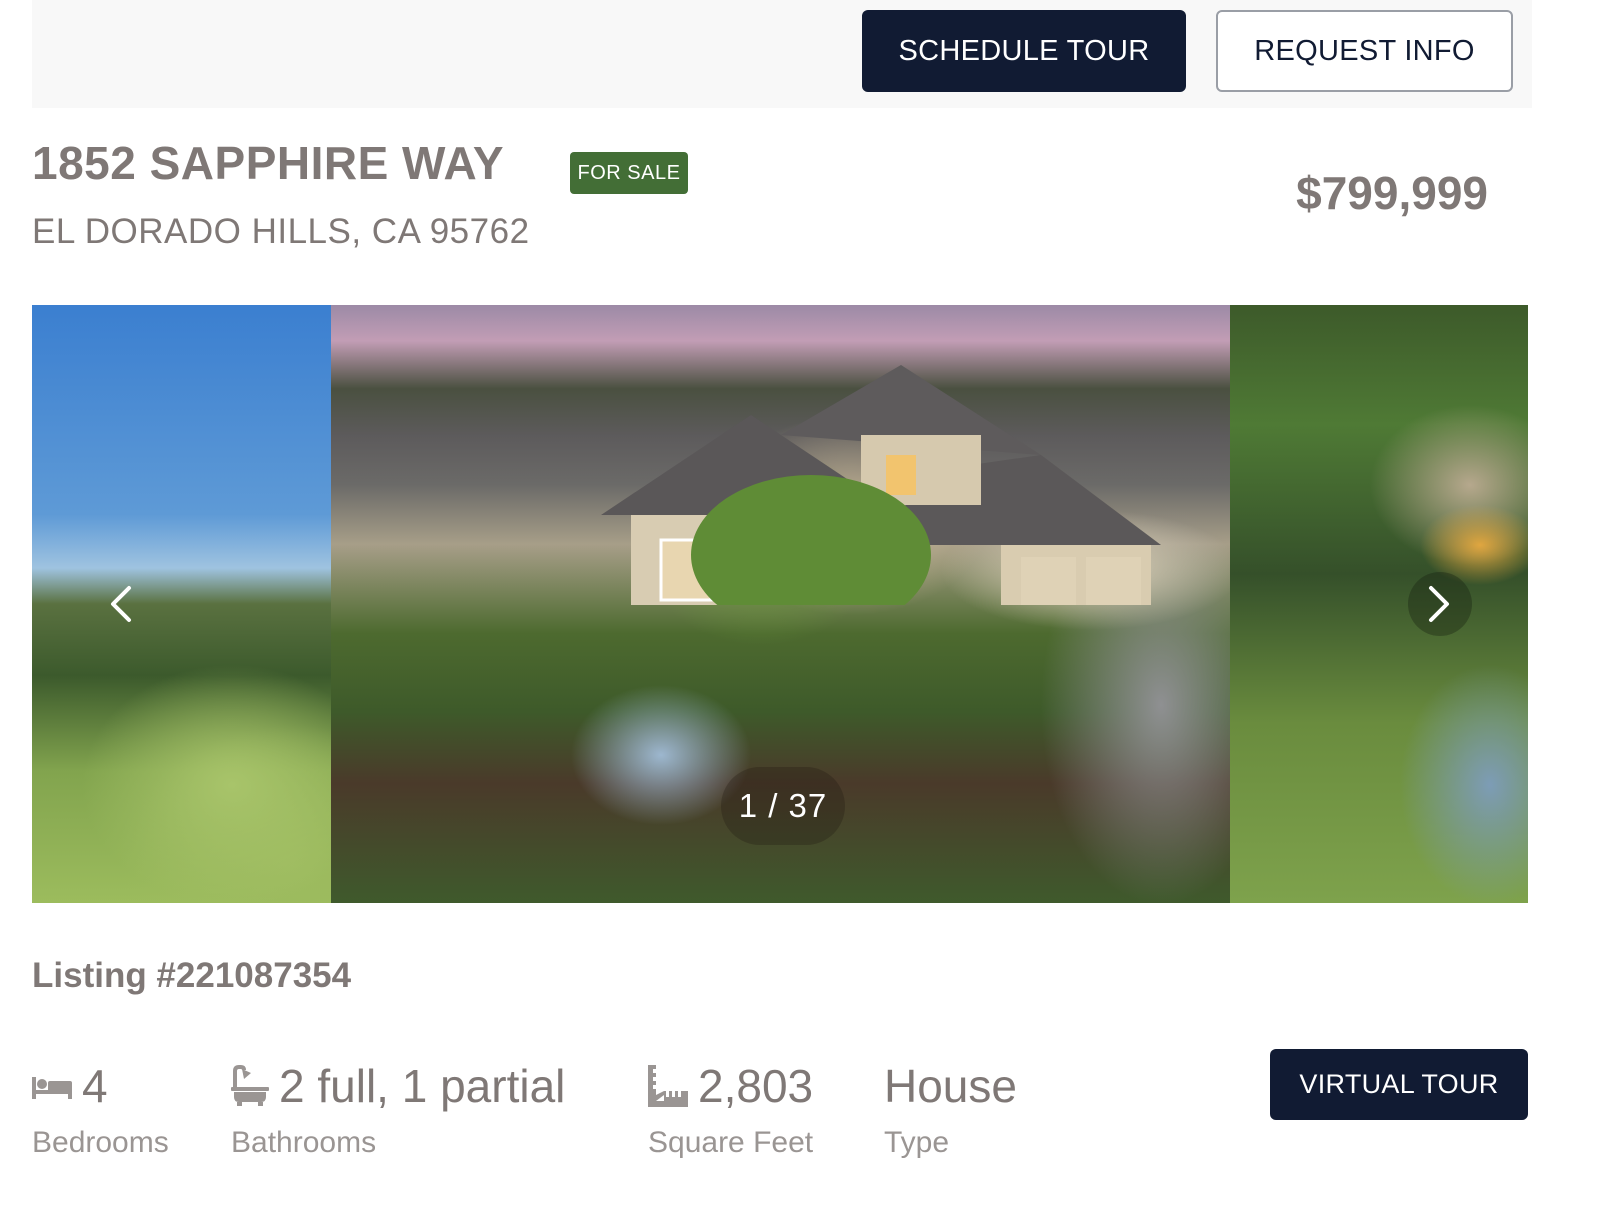  Describe the element at coordinates (1379, 604) in the screenshot. I see `gallery-photo-next` at that location.